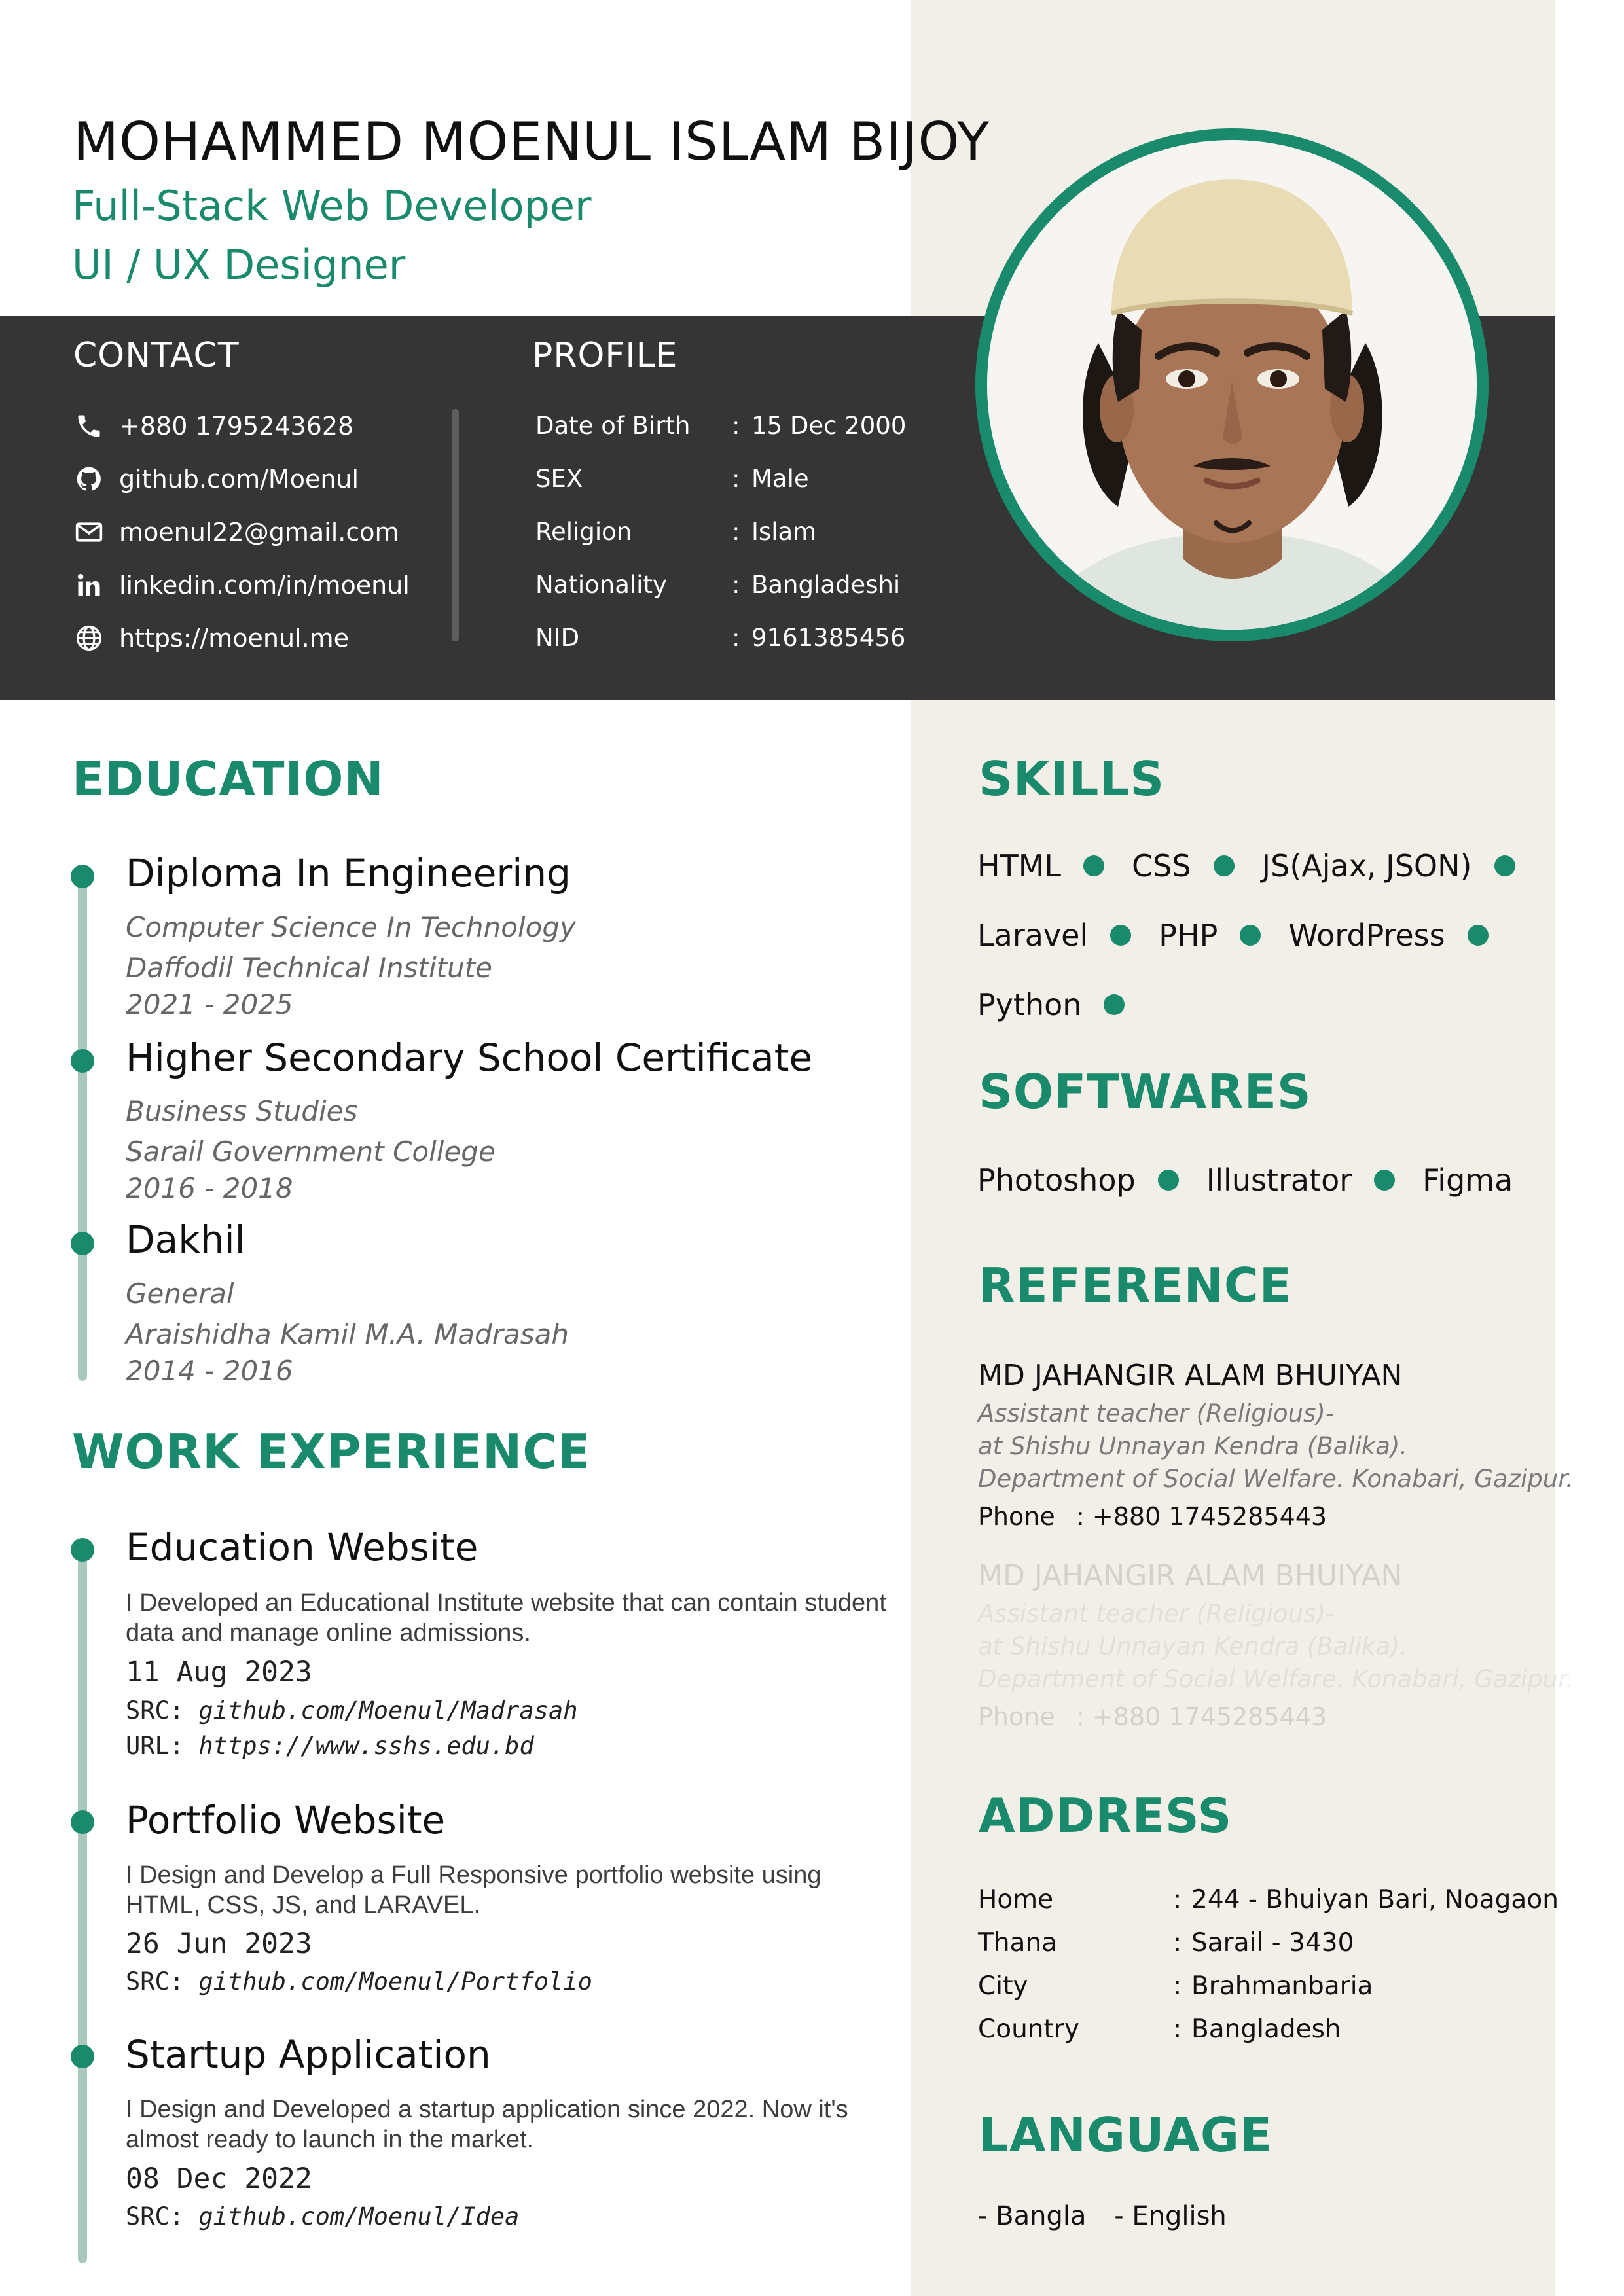 The width and height of the screenshot is (1624, 2296). What do you see at coordinates (1403, 866) in the screenshot?
I see `skill-tag: JS(Ajax, JSON)` at bounding box center [1403, 866].